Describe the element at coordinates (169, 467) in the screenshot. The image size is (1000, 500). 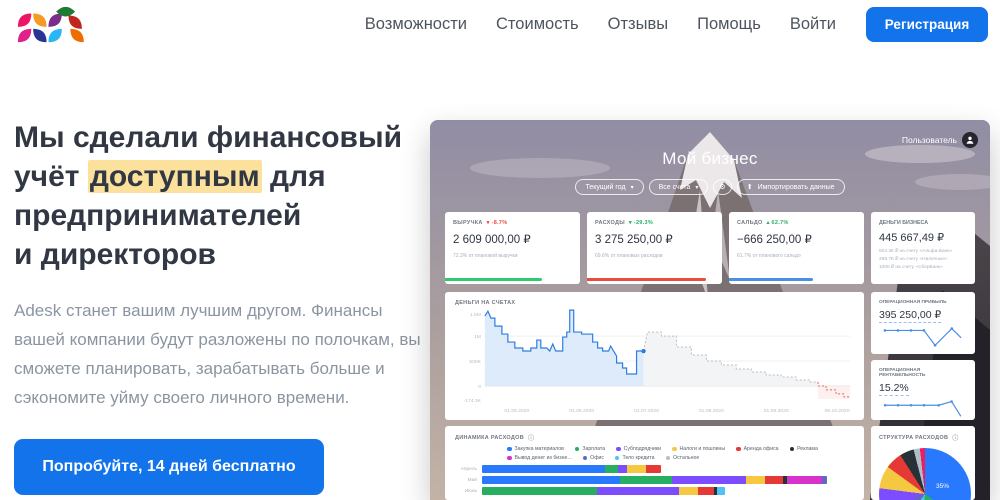
I see `try-free-button: Попробуйте, 14 дней бесплатно` at that location.